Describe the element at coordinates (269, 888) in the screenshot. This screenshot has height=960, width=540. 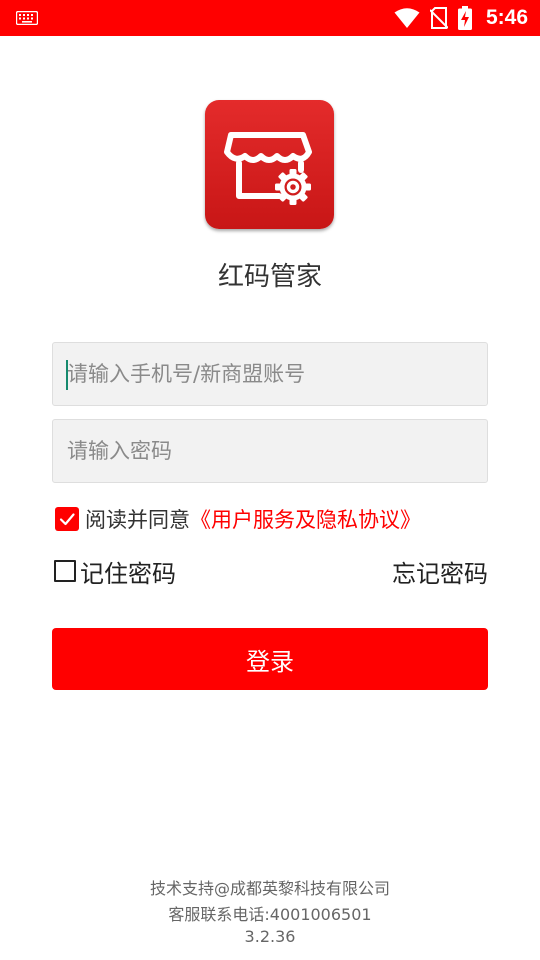
I see `tech-support-text: 技术支持@成都英黎科技有限公司` at that location.